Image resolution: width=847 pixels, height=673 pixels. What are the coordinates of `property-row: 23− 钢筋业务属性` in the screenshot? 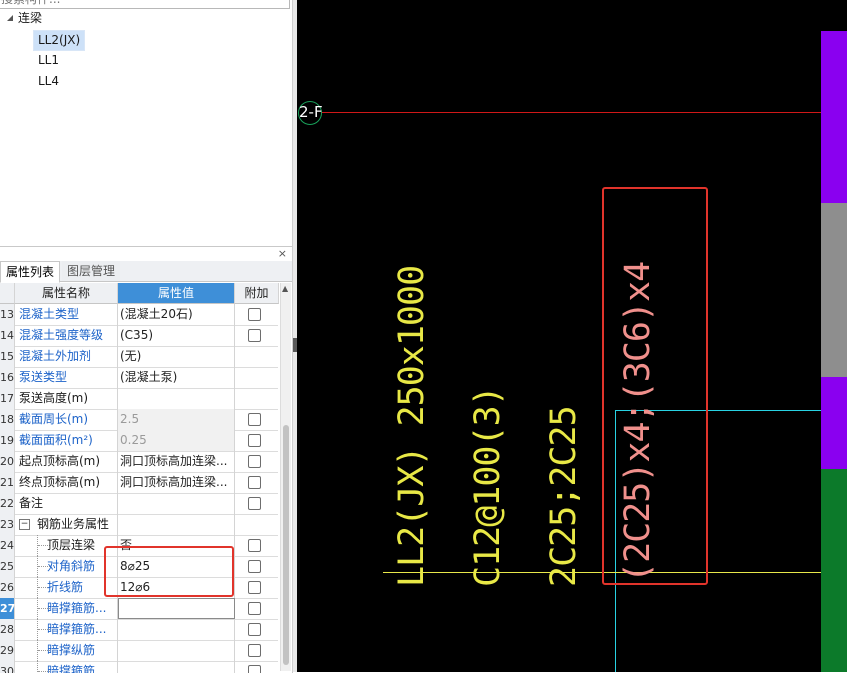 It's located at (139, 525).